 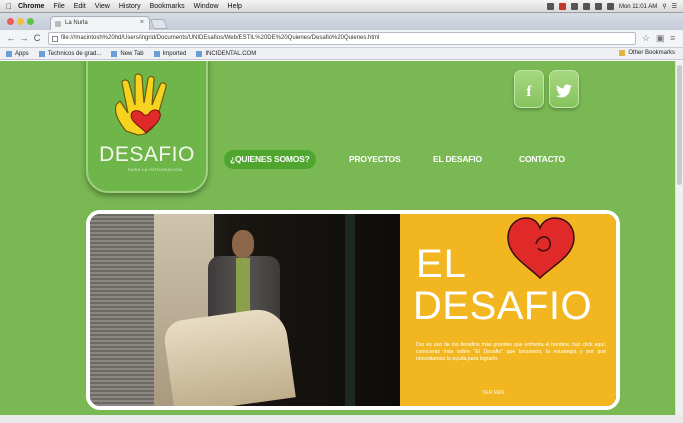 What do you see at coordinates (31, 6) in the screenshot?
I see `menu-app: Chrome` at bounding box center [31, 6].